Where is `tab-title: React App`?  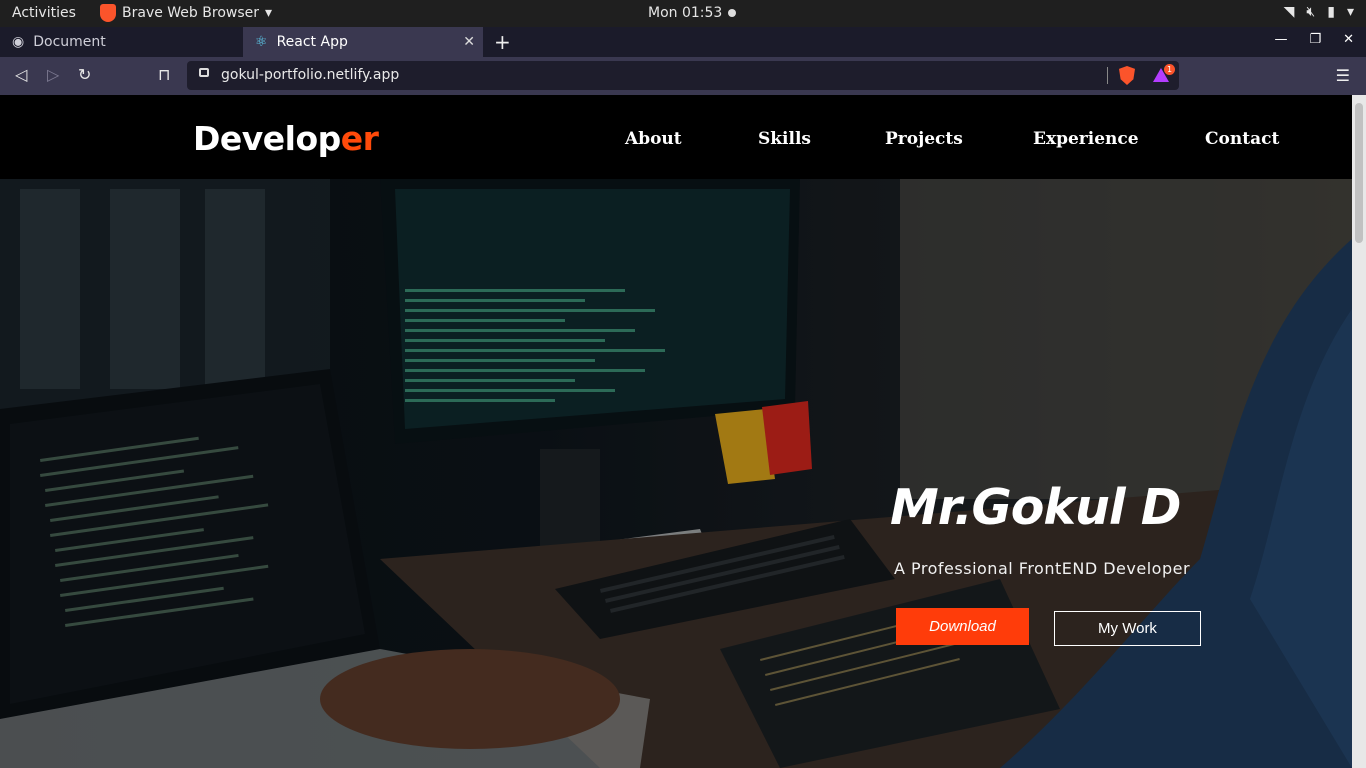 tab-title: React App is located at coordinates (312, 42).